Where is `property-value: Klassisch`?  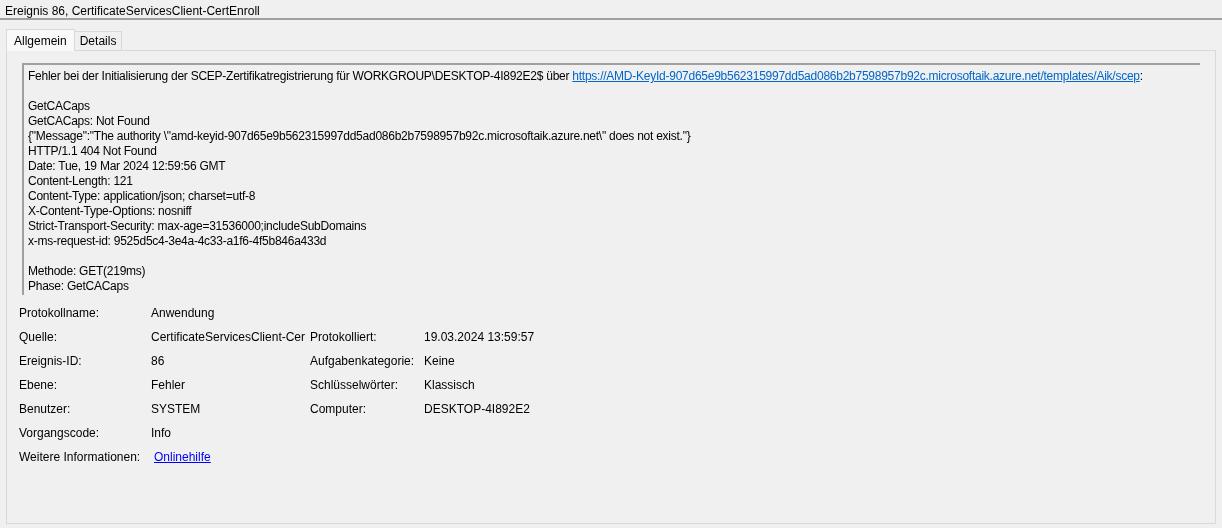
property-value: Klassisch is located at coordinates (449, 385).